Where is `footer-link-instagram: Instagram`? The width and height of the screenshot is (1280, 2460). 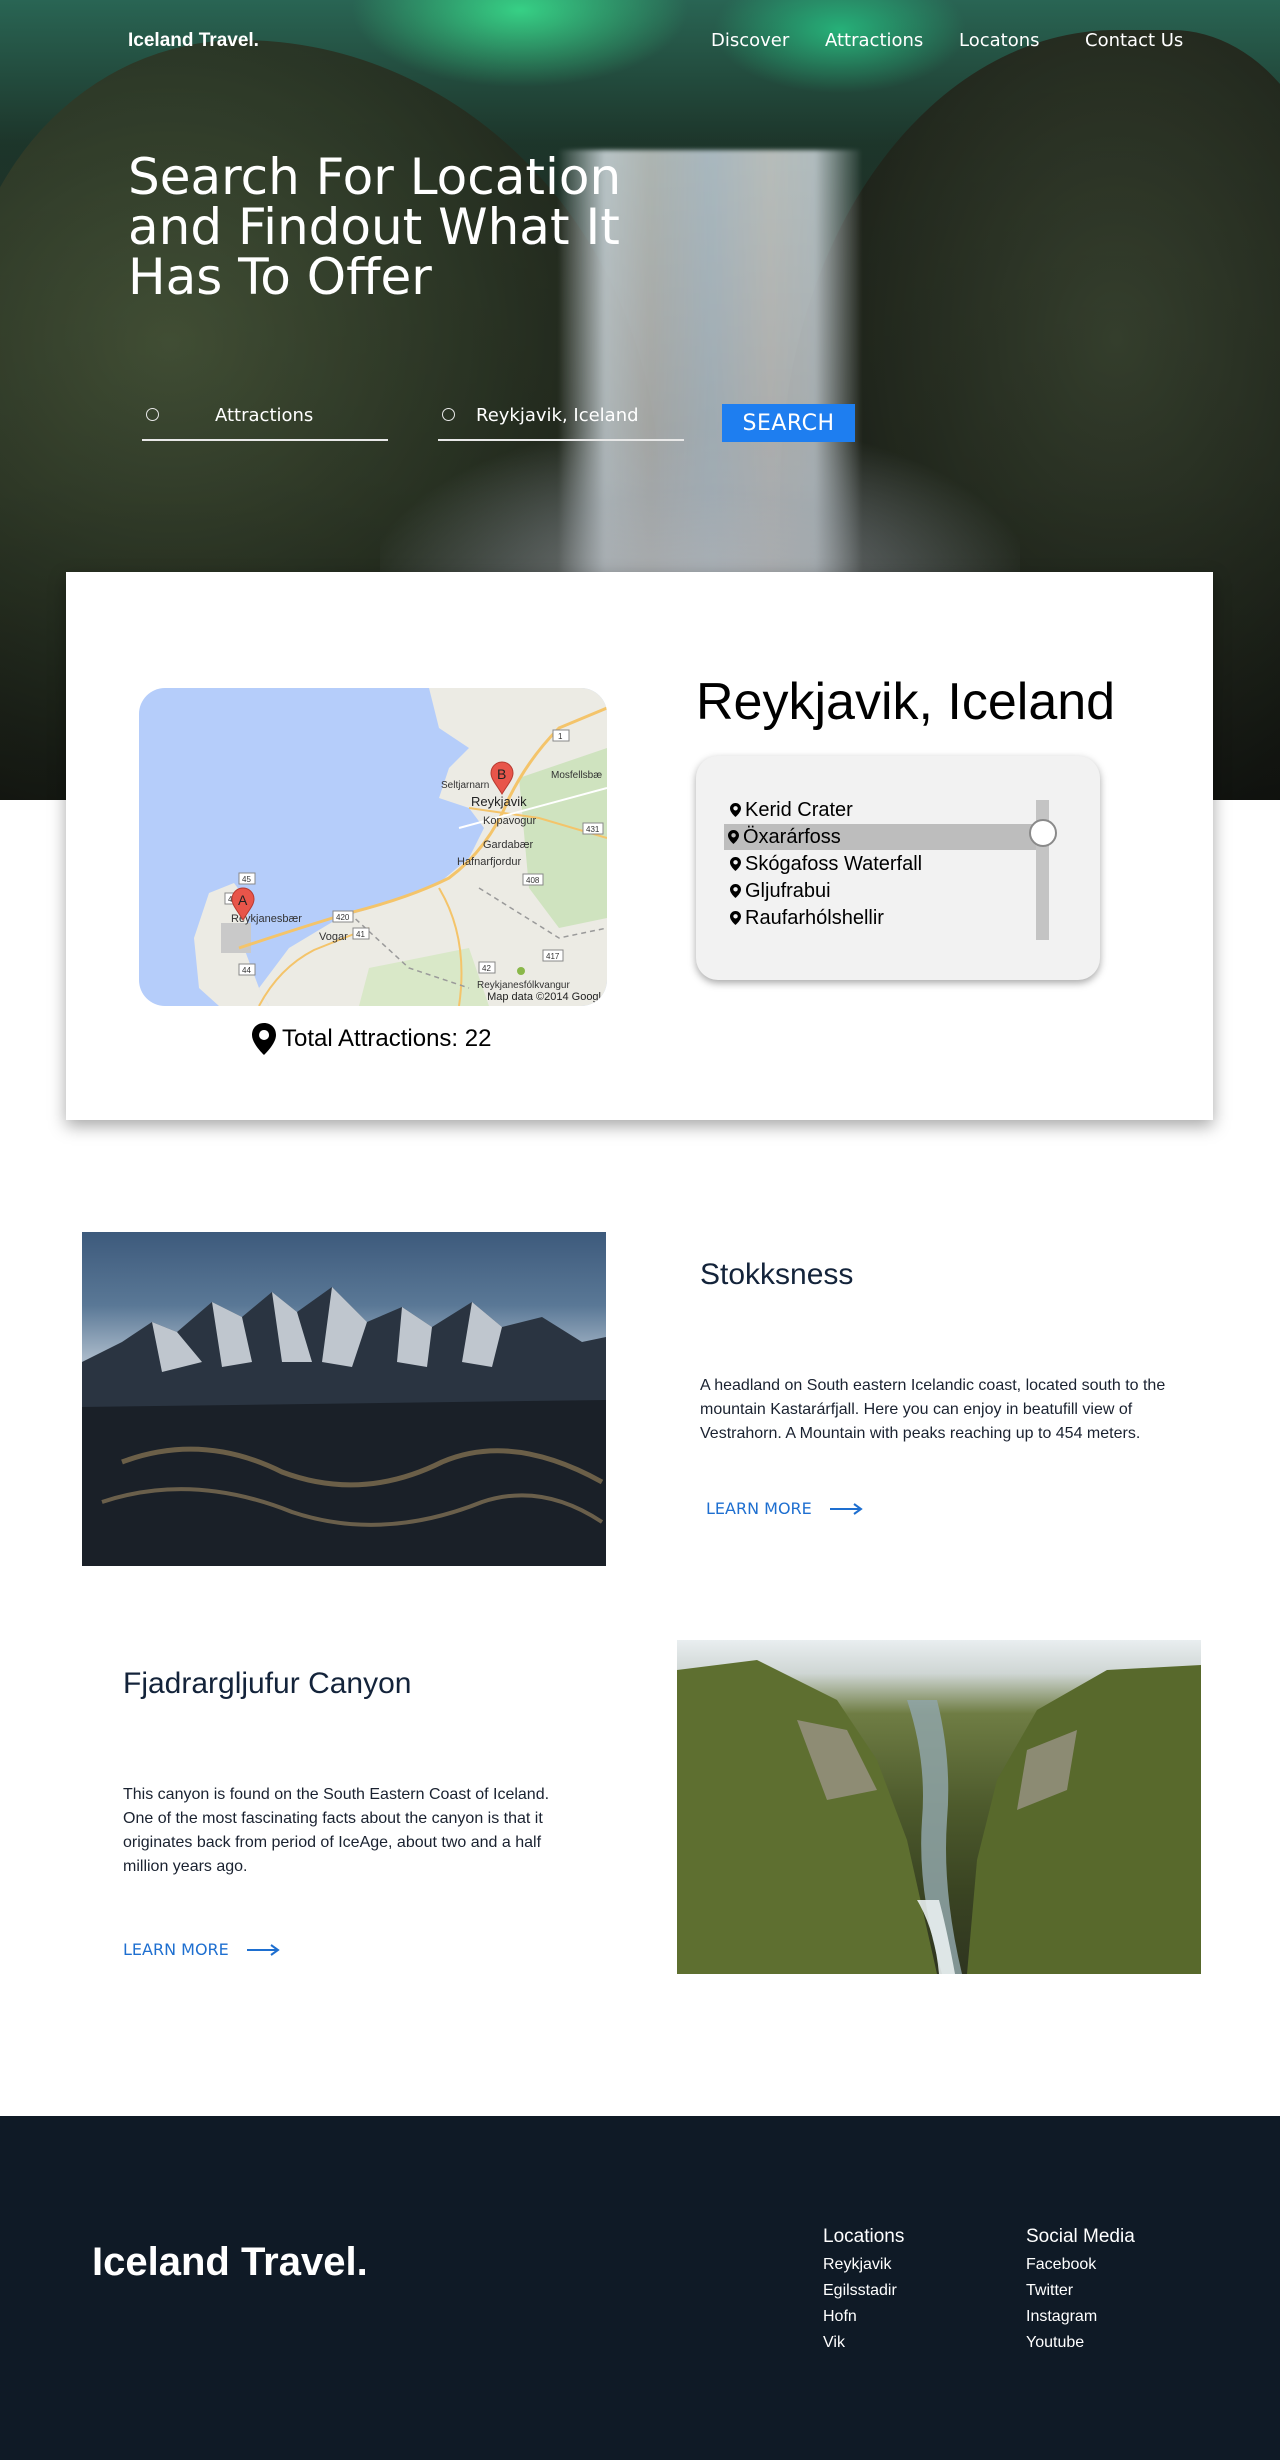 footer-link-instagram: Instagram is located at coordinates (1080, 2317).